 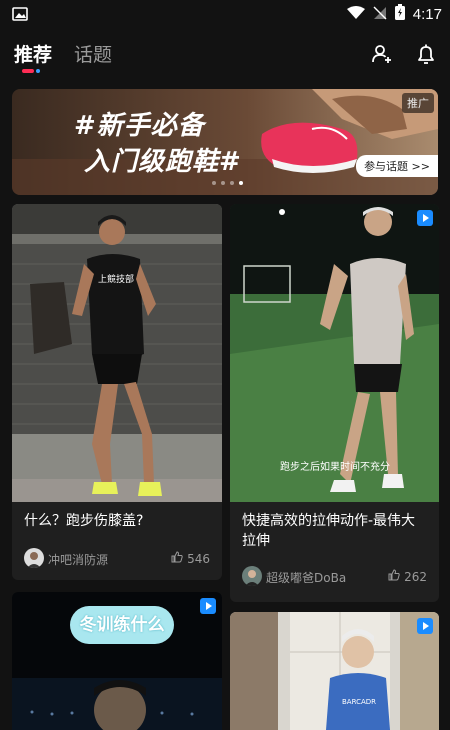 What do you see at coordinates (227, 183) in the screenshot?
I see `banner-pagination` at bounding box center [227, 183].